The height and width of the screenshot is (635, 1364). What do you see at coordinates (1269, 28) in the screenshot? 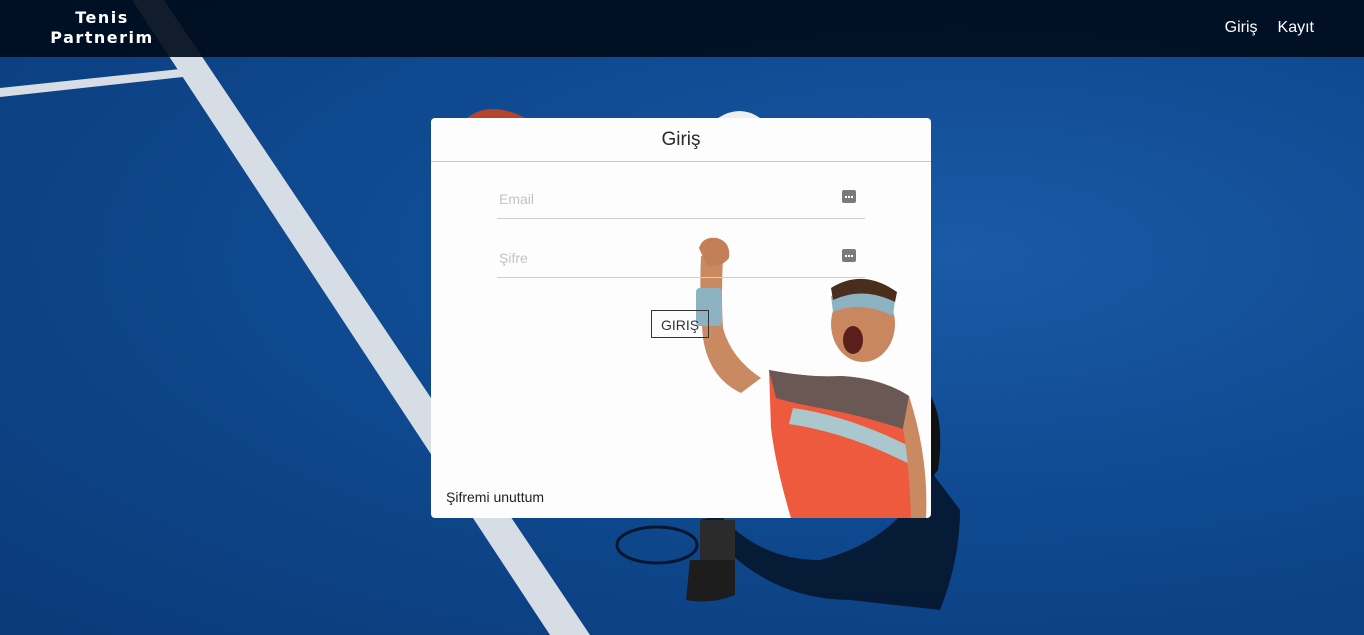
I see `nav-links: Giriş Kayıt` at bounding box center [1269, 28].